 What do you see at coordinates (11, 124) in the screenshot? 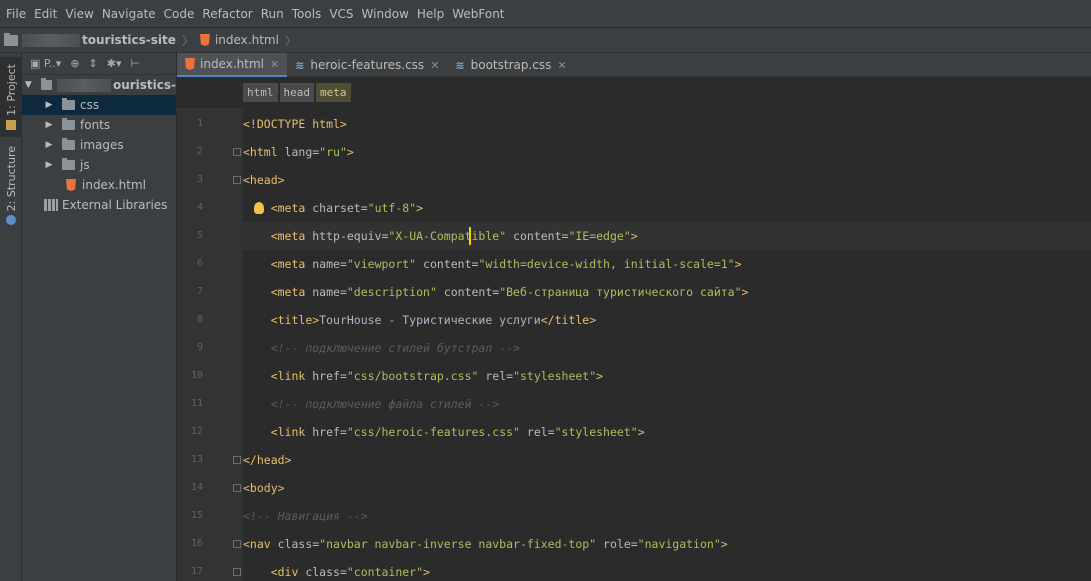
I see `project-icon` at bounding box center [11, 124].